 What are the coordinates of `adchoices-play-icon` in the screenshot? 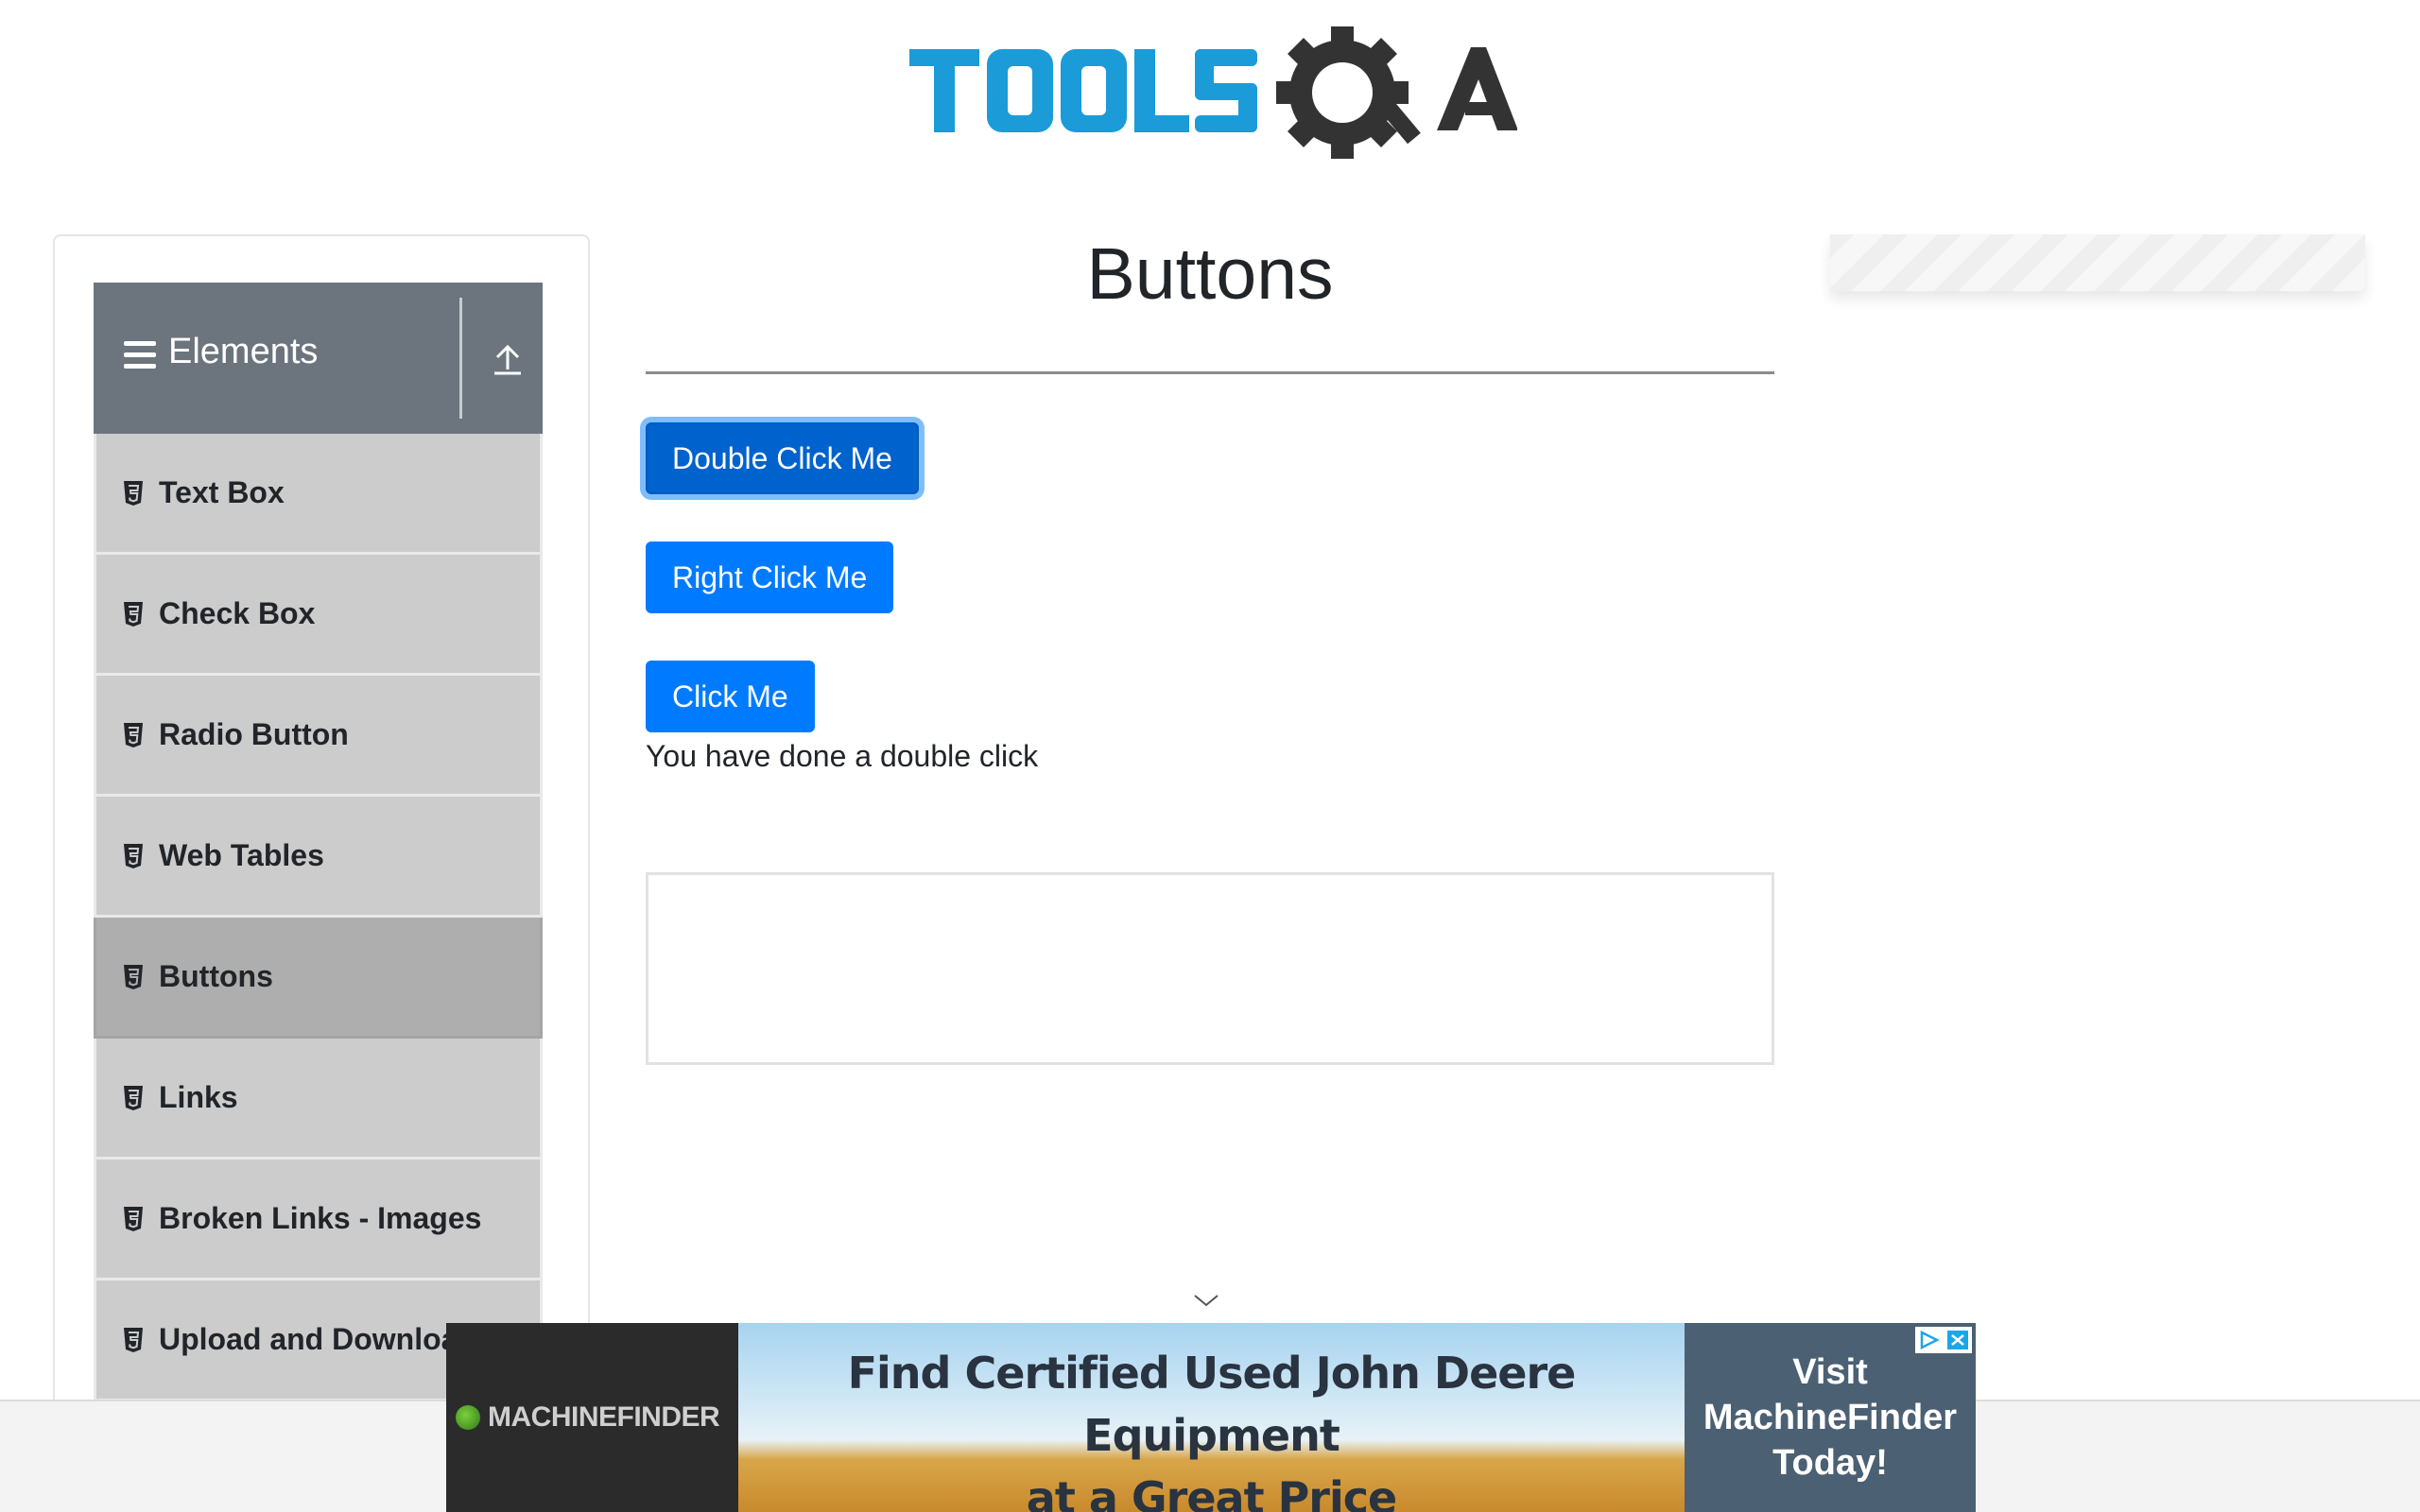 It's located at (1930, 1340).